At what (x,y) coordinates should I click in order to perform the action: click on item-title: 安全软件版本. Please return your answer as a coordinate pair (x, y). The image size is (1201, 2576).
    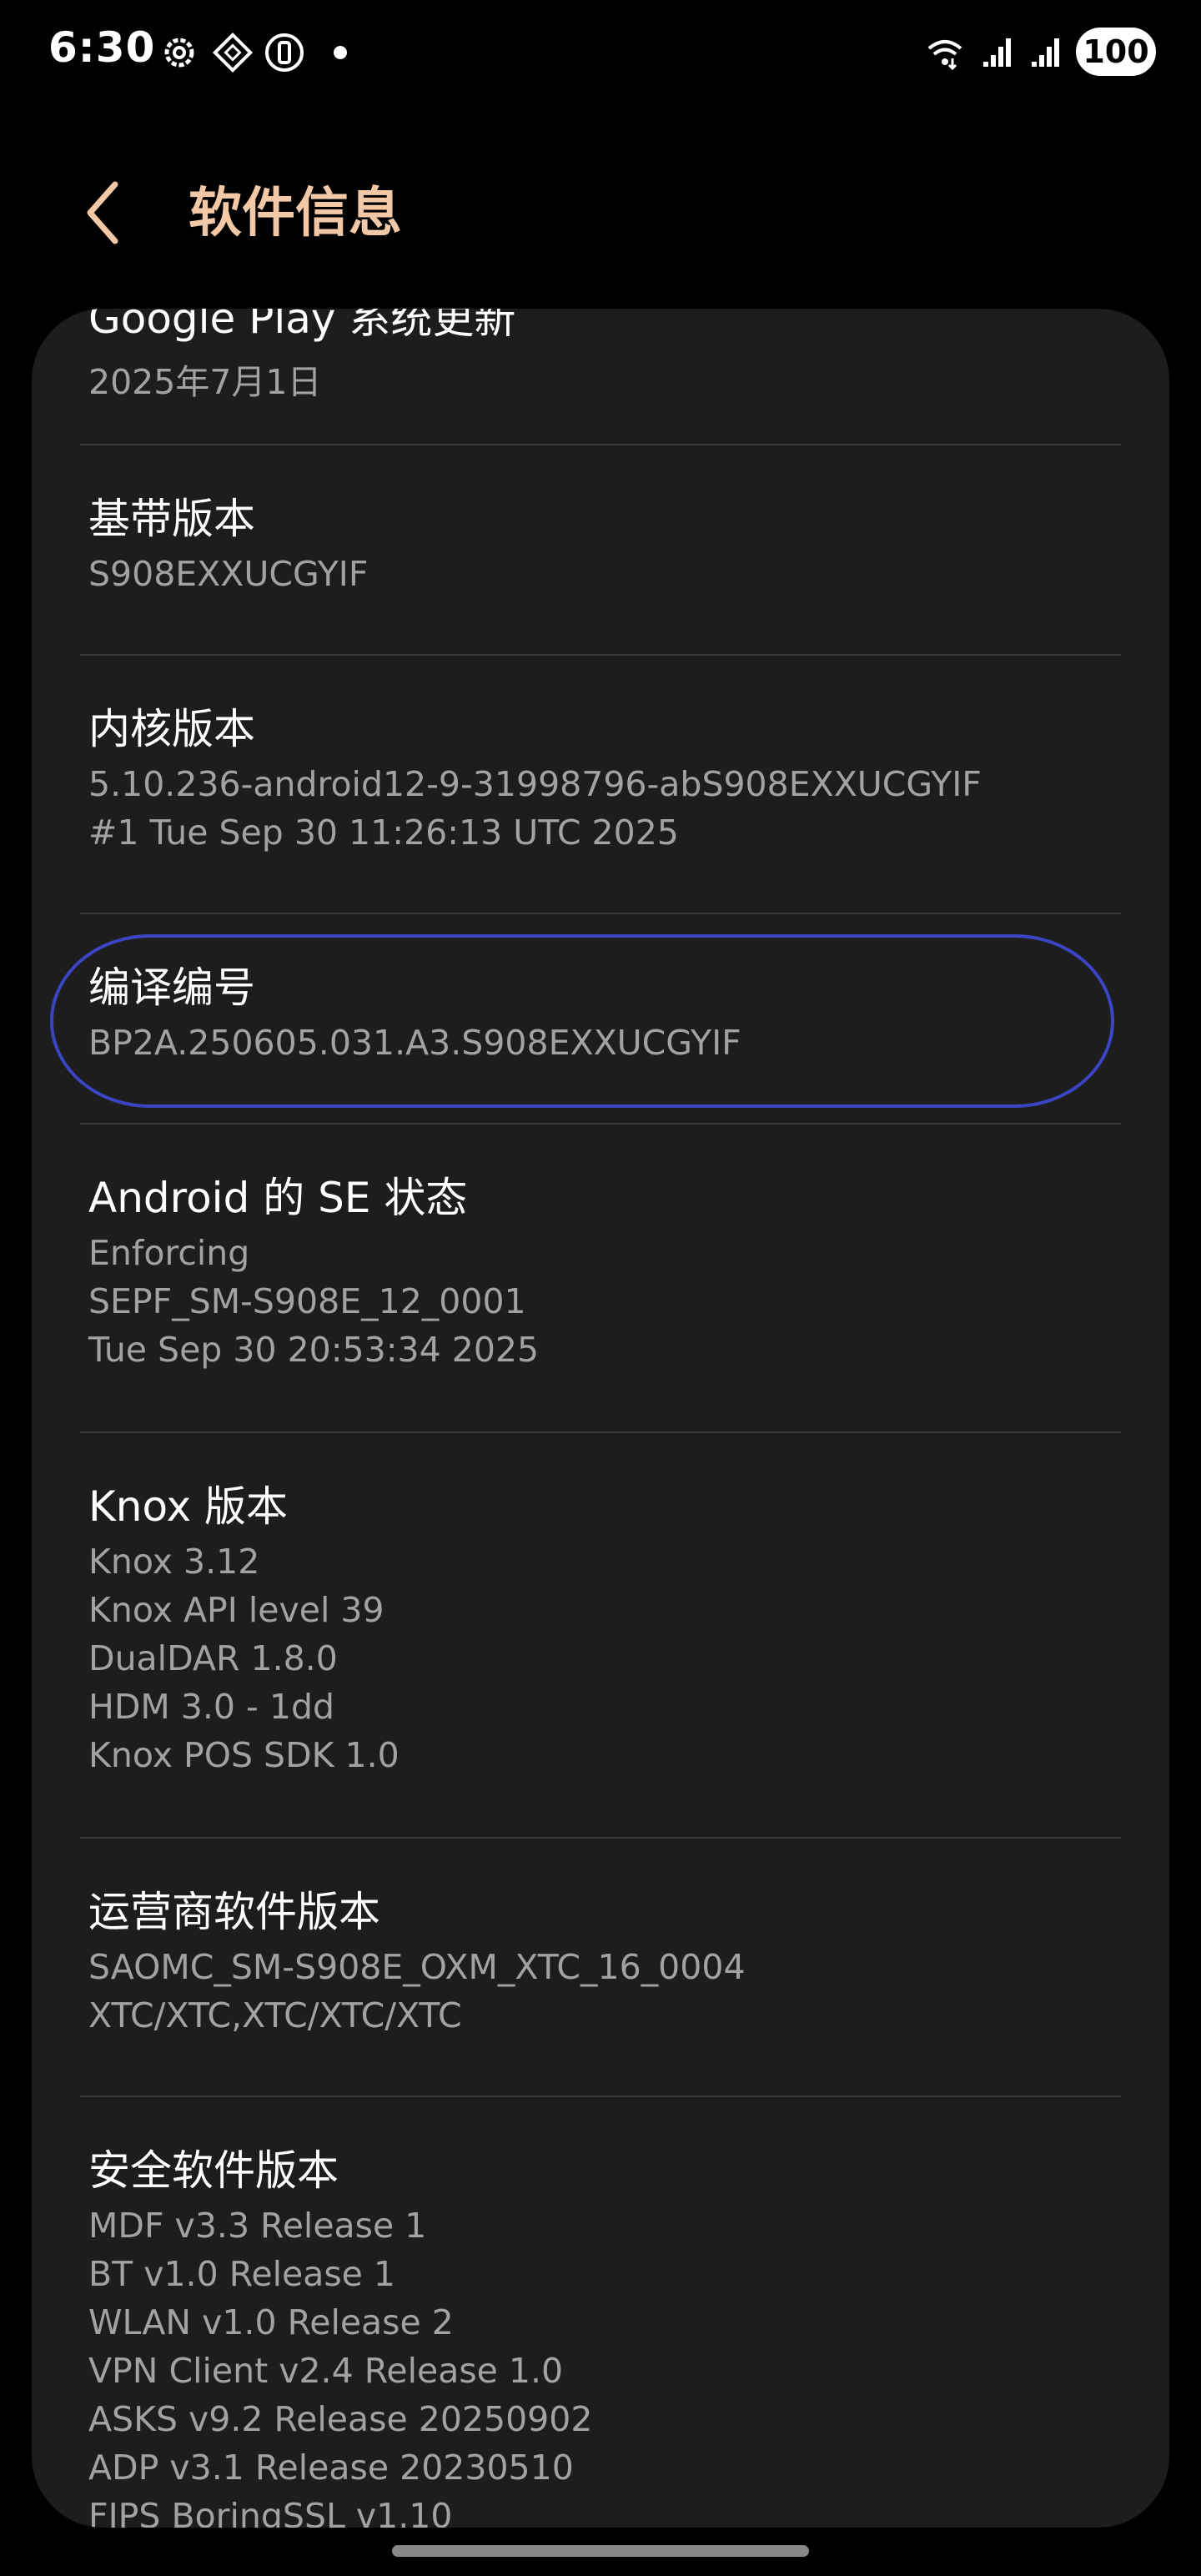
    Looking at the image, I should click on (214, 2170).